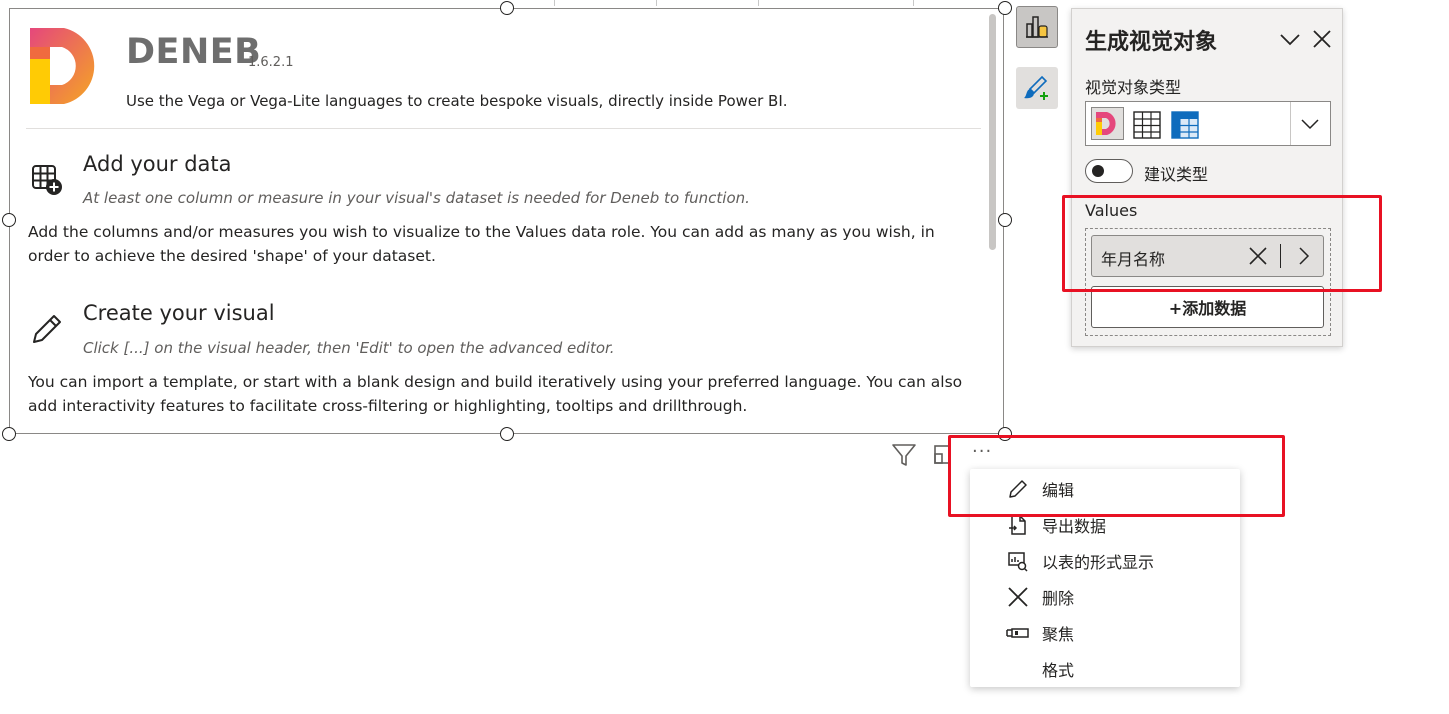  I want to click on menu-item-label: 聚焦, so click(1058, 634).